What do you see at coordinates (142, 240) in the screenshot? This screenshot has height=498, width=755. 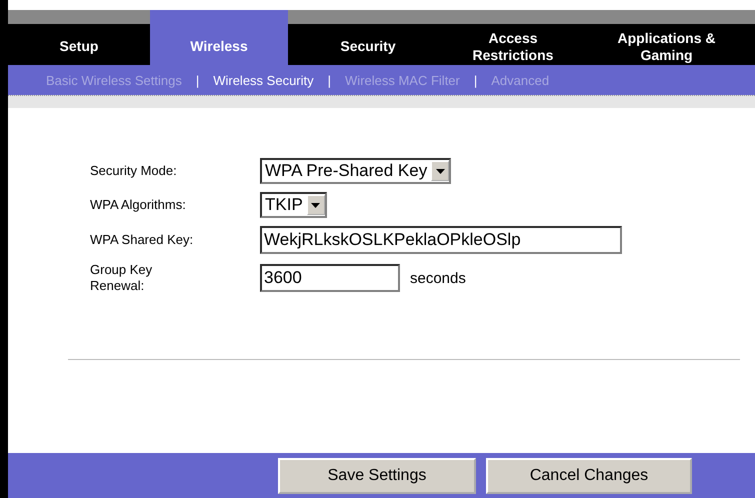 I see `field-label: WPA Shared Key:` at bounding box center [142, 240].